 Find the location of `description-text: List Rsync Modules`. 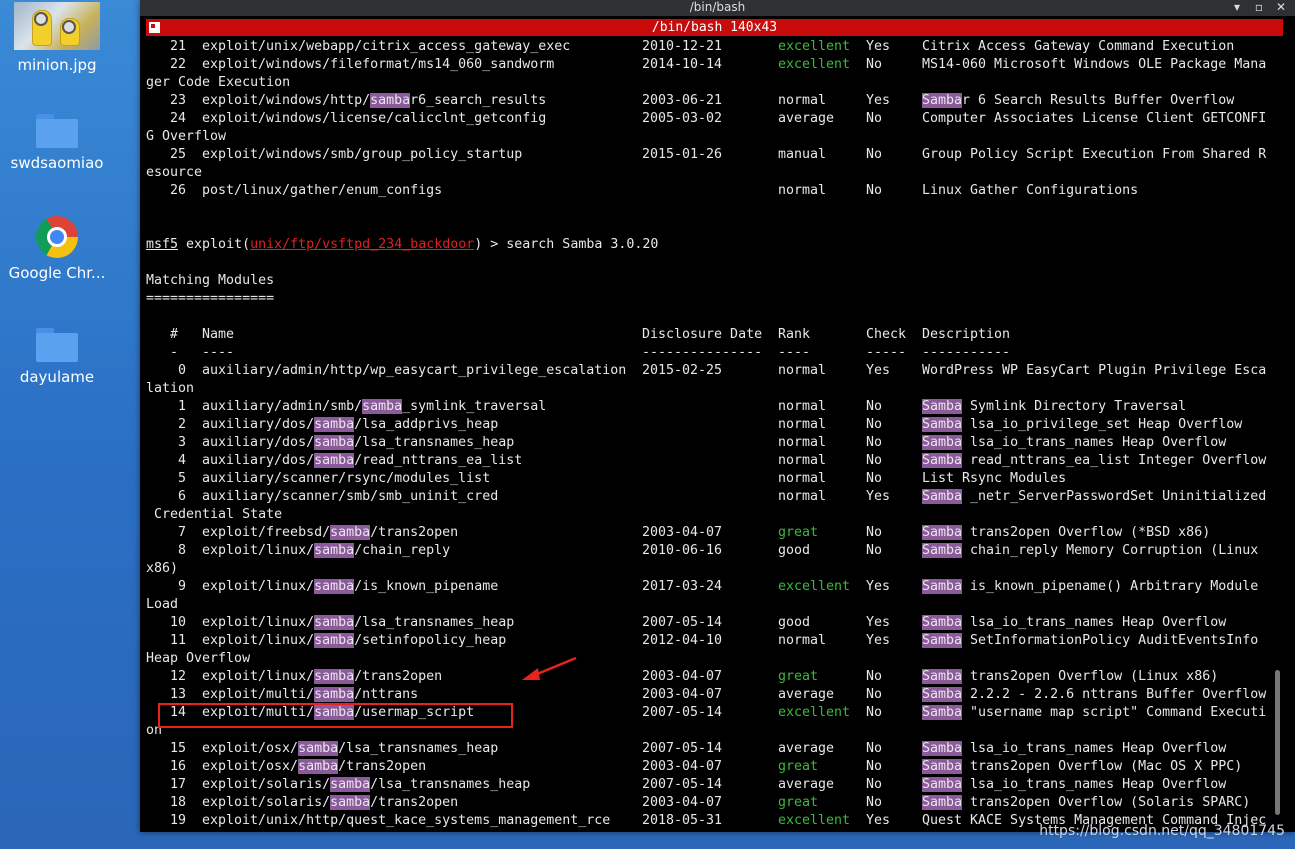

description-text: List Rsync Modules is located at coordinates (994, 478).